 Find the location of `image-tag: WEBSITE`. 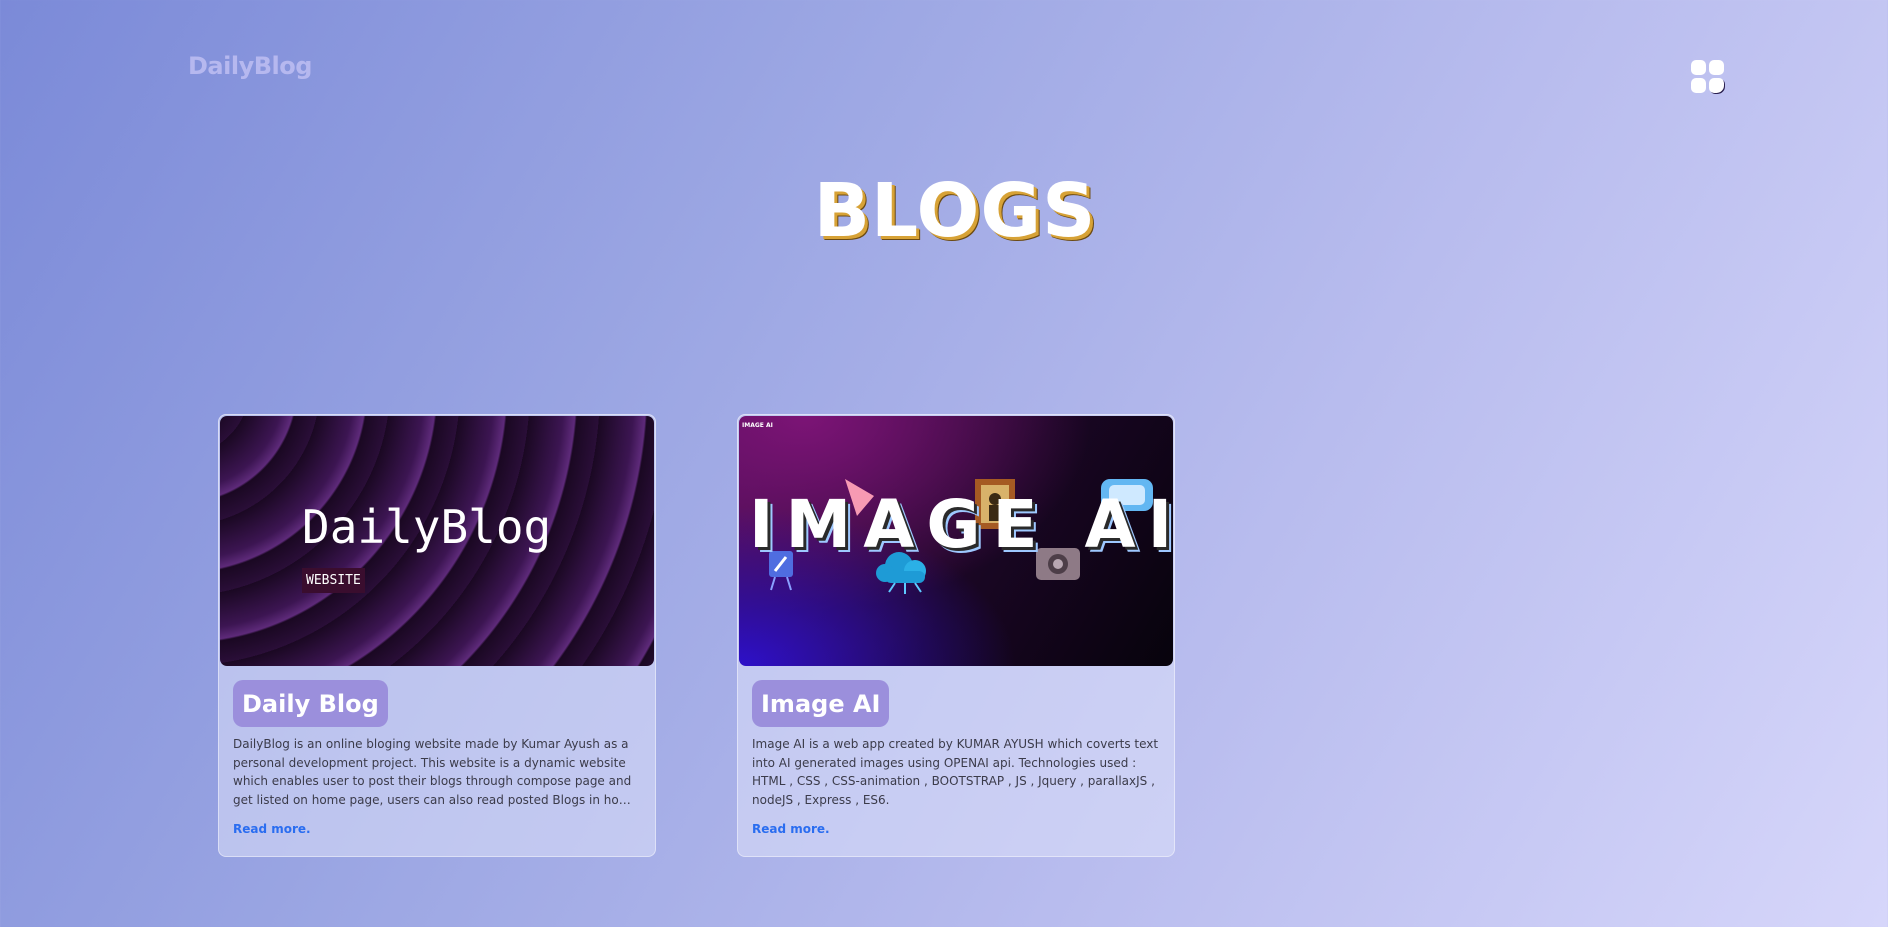

image-tag: WEBSITE is located at coordinates (333, 580).